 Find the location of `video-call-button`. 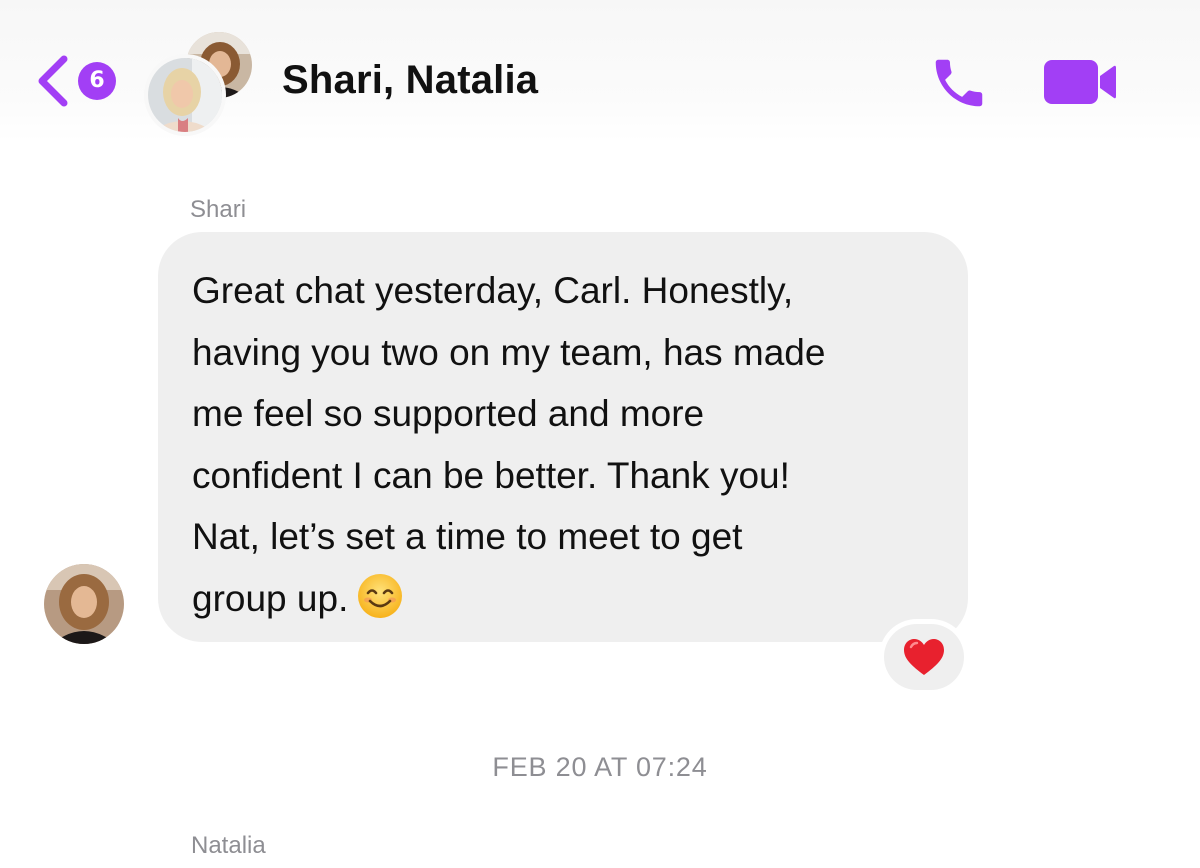

video-call-button is located at coordinates (1080, 82).